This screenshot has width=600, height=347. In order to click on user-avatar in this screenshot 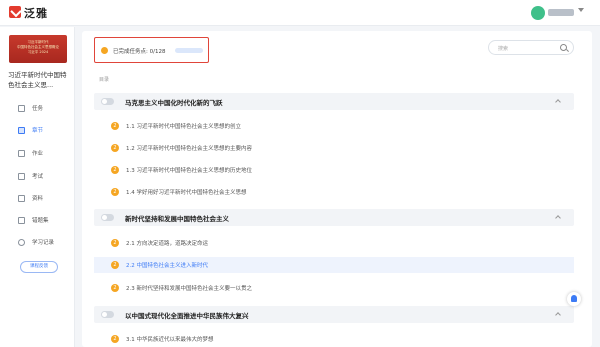, I will do `click(538, 13)`.